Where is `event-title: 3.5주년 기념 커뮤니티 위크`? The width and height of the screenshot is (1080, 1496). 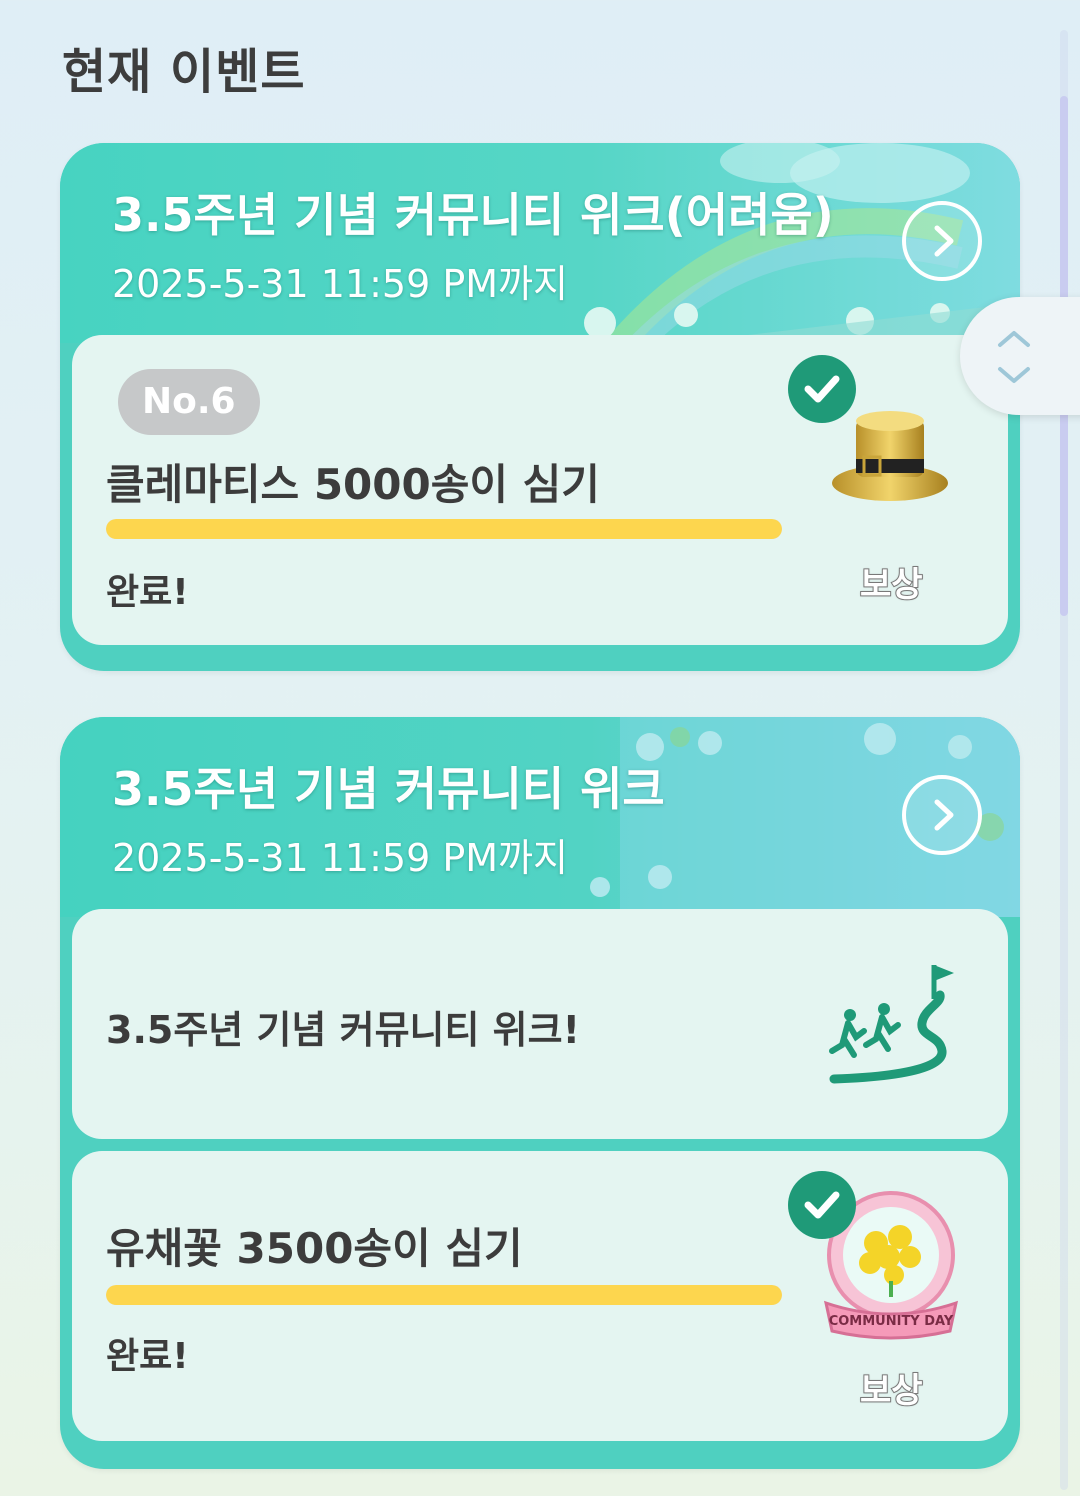 event-title: 3.5주년 기념 커뮤니티 위크 is located at coordinates (388, 789).